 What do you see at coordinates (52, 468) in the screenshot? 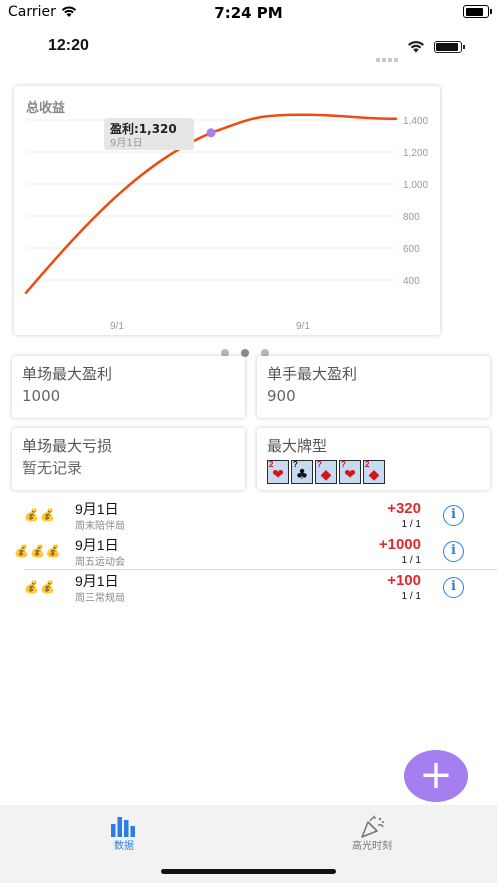
I see `stat-value: 暂无记录` at bounding box center [52, 468].